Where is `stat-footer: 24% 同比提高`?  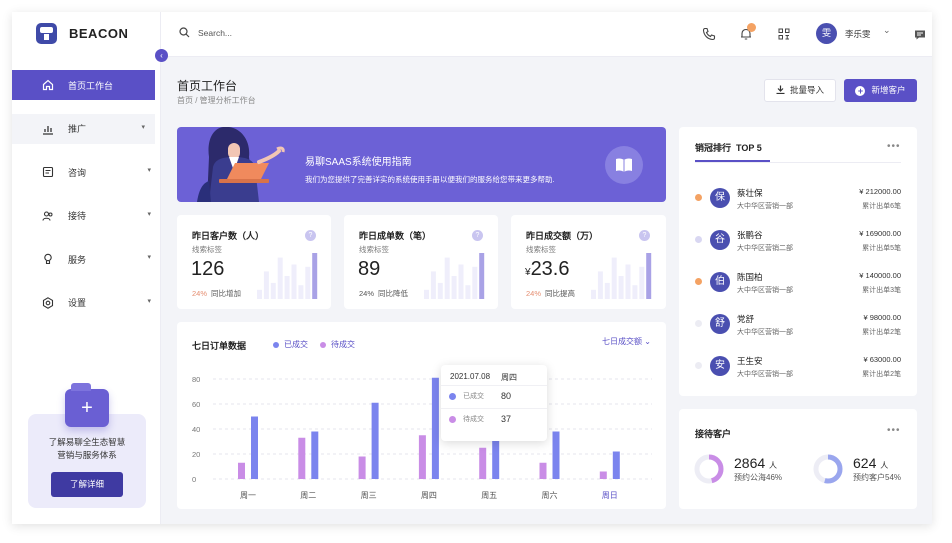 stat-footer: 24% 同比提高 is located at coordinates (550, 293).